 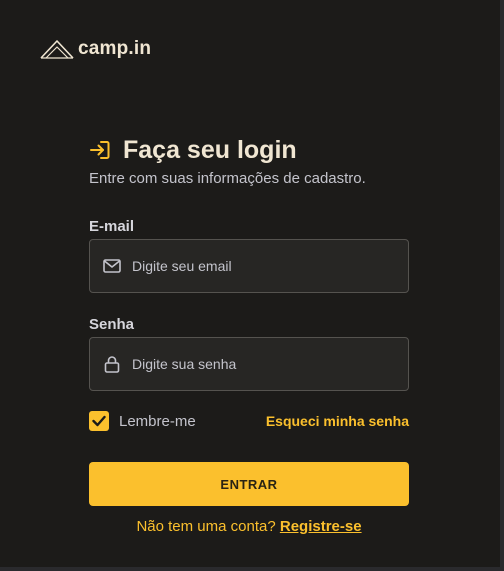 I want to click on check-icon, so click(x=99, y=421).